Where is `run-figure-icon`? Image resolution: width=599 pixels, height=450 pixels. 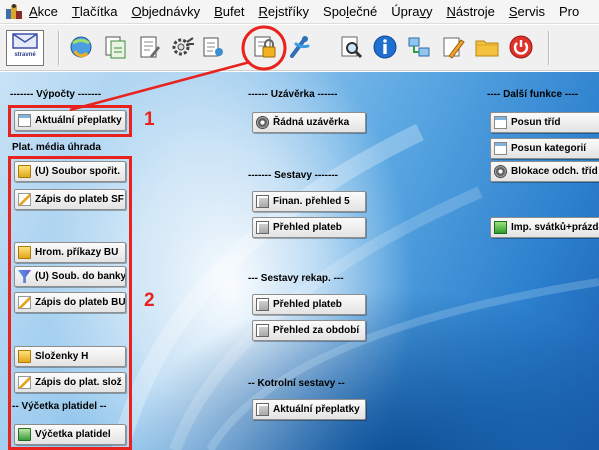 run-figure-icon is located at coordinates (300, 47).